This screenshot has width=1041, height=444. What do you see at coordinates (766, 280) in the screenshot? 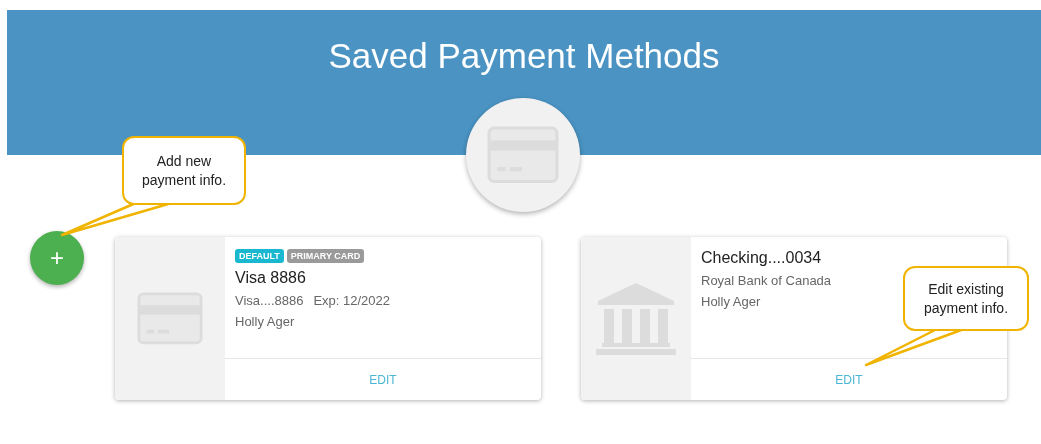
I see `method-detail: Royal Bank of Canada` at bounding box center [766, 280].